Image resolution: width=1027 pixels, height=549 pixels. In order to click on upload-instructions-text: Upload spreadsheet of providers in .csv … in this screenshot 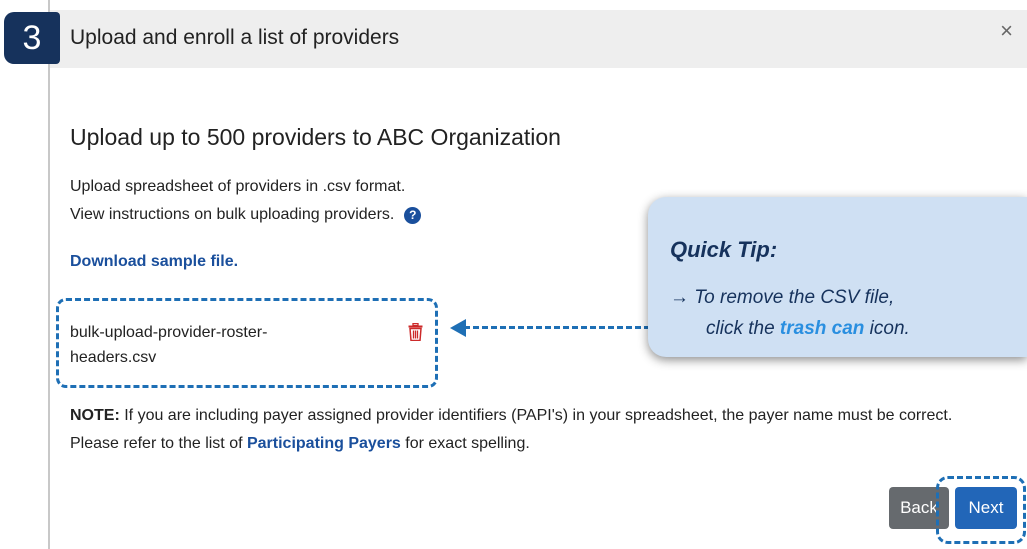, I will do `click(238, 186)`.